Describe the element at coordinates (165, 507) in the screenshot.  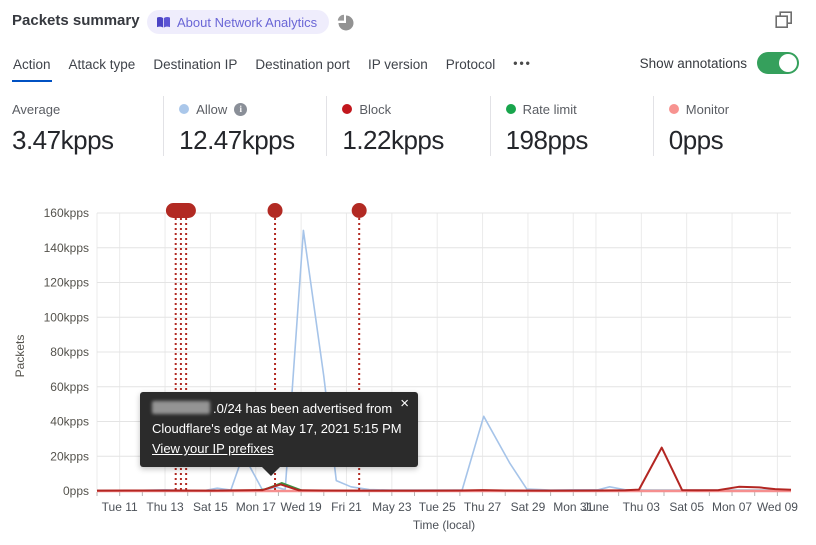
I see `x-axis-tick-label: Thu 13` at that location.